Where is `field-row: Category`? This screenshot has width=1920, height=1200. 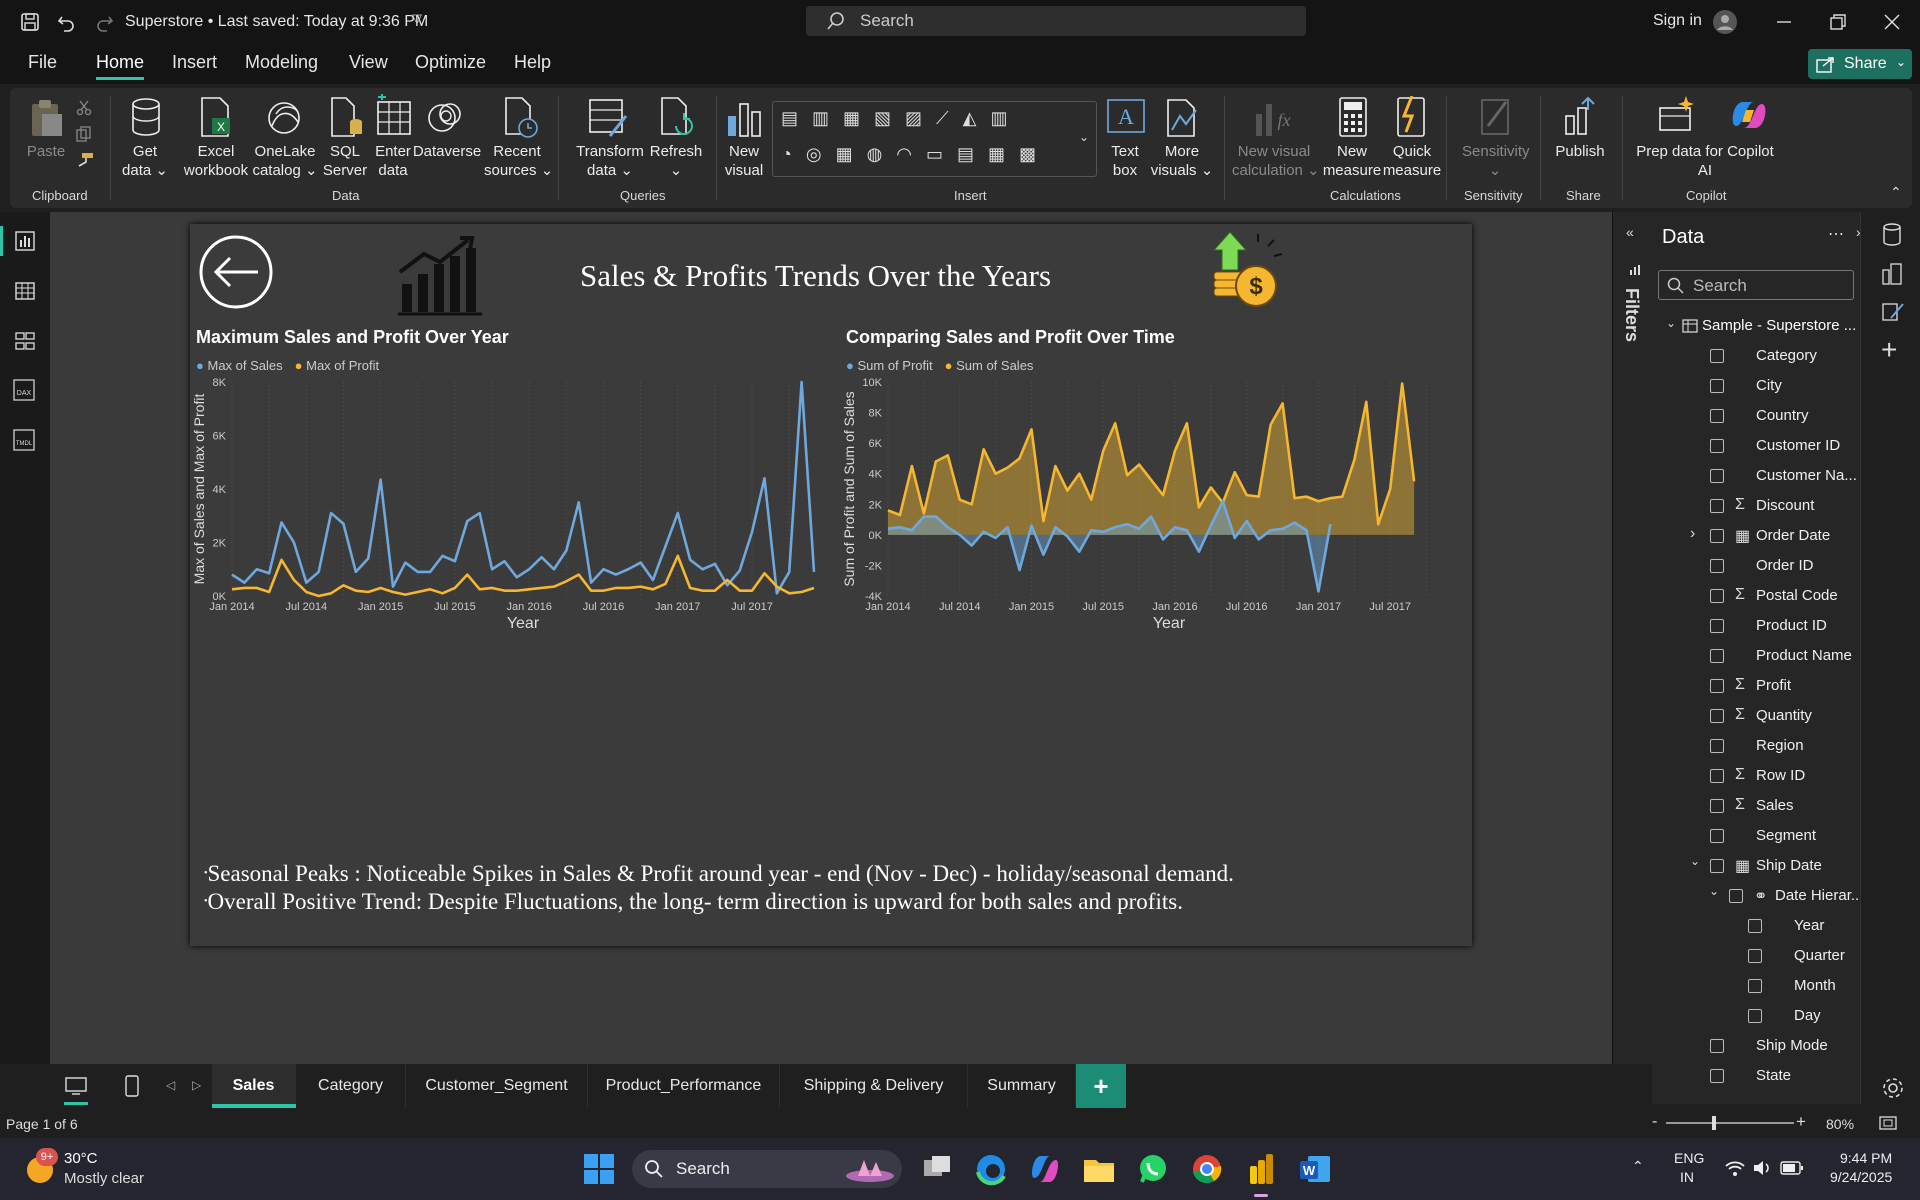 field-row: Category is located at coordinates (1756, 356).